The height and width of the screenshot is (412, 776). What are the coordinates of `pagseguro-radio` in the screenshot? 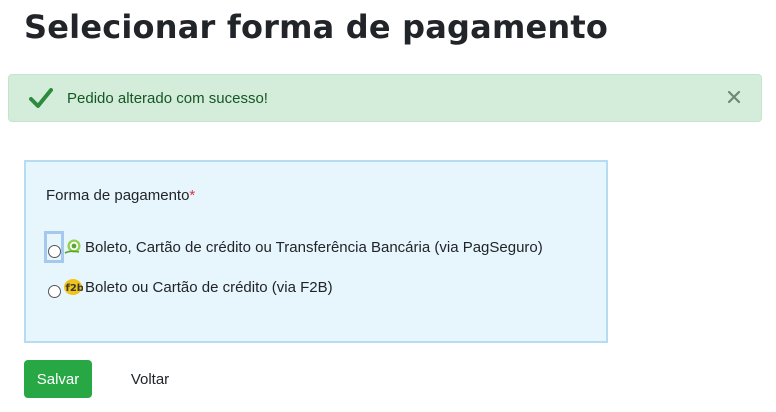 It's located at (54, 251).